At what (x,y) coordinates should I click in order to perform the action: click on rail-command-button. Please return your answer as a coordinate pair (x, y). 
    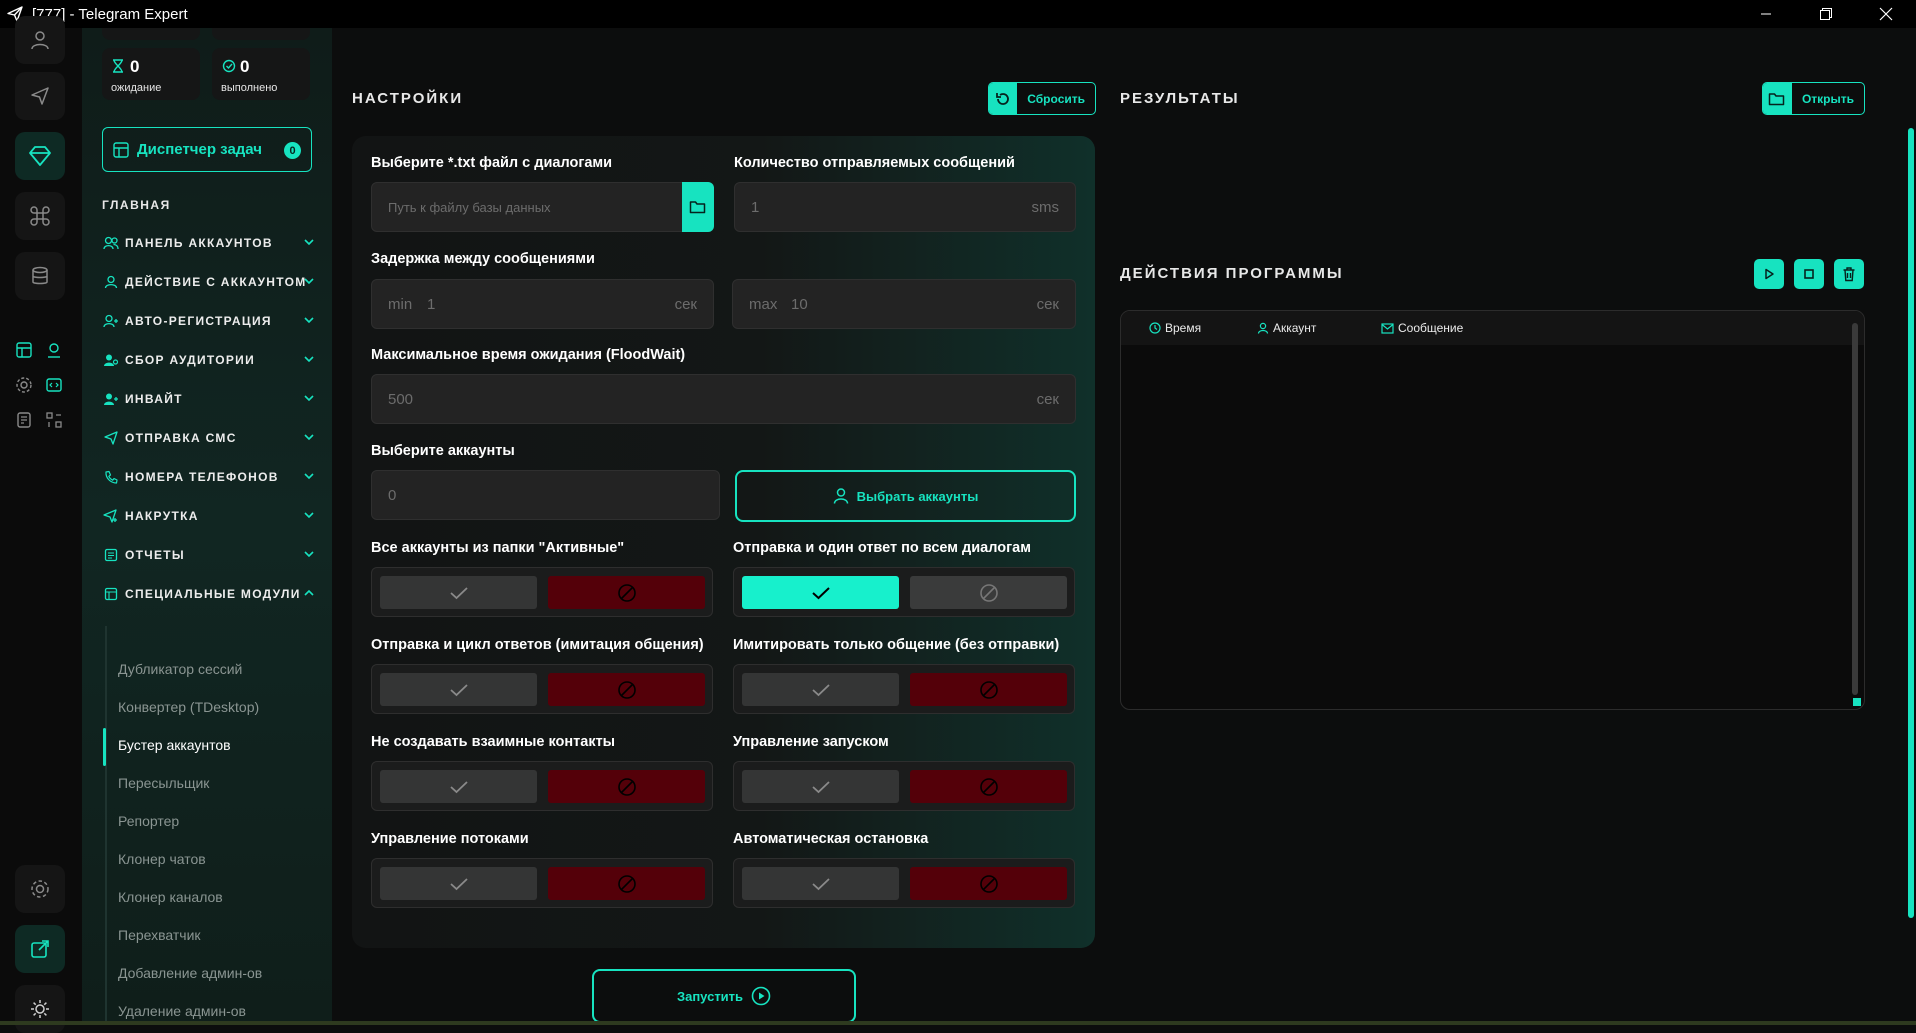
    Looking at the image, I should click on (40, 216).